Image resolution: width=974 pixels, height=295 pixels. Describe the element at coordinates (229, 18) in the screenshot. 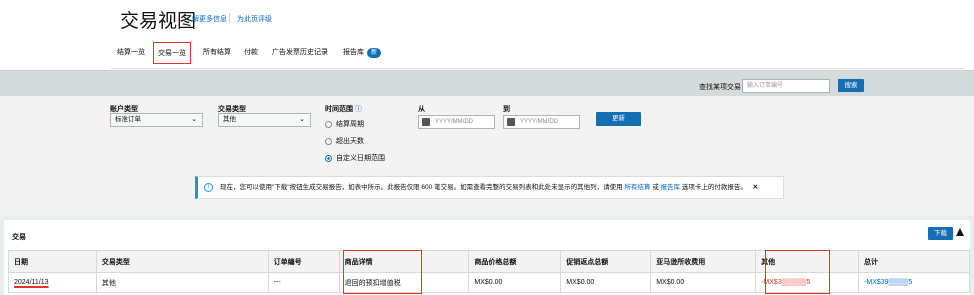

I see `divider` at that location.